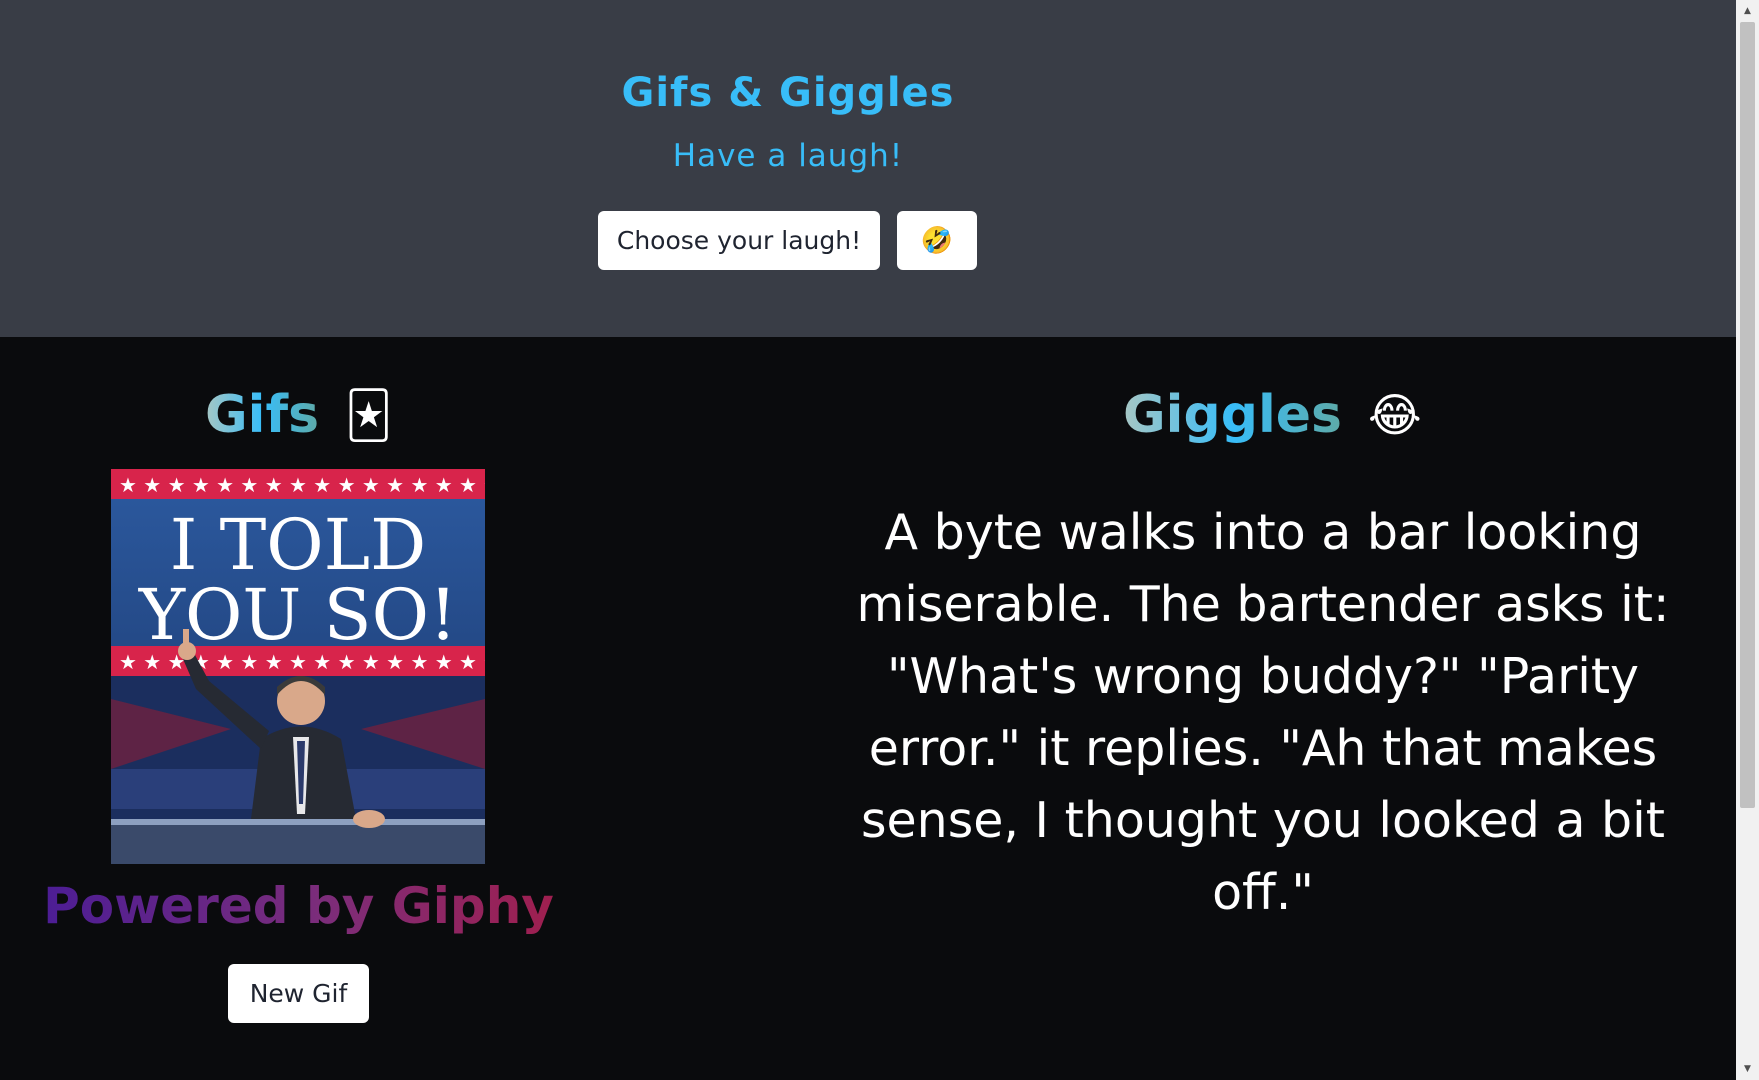  I want to click on gifs-heading-text: Gifs, so click(262, 415).